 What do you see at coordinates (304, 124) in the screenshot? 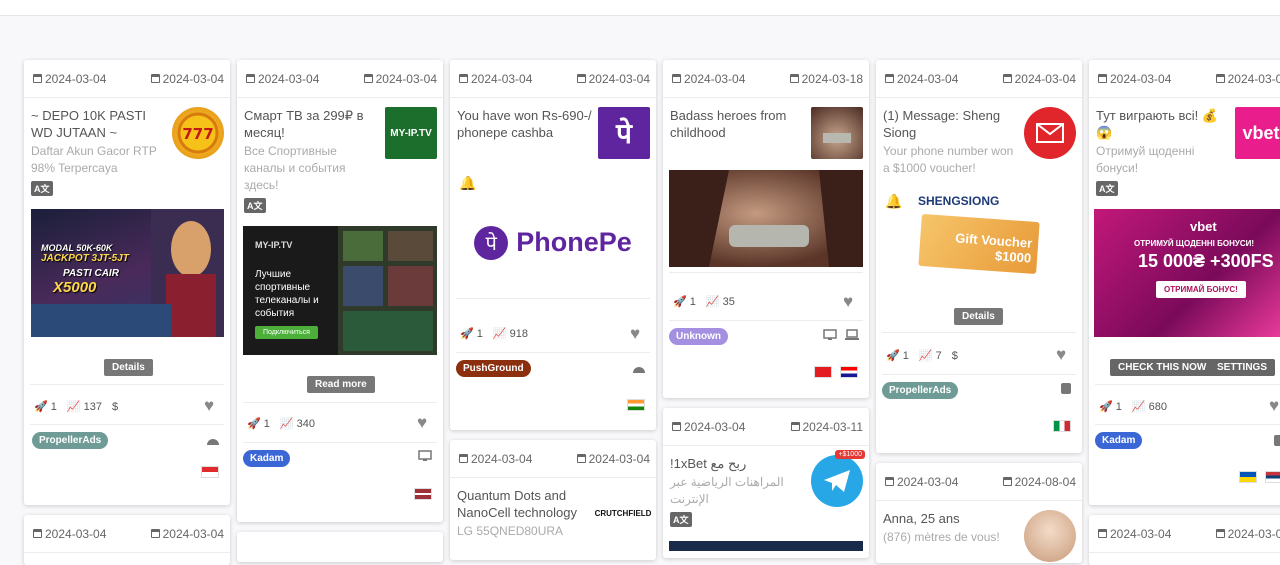
I see `ad-title: Смарт ТВ за 299₽ в месяц!` at bounding box center [304, 124].